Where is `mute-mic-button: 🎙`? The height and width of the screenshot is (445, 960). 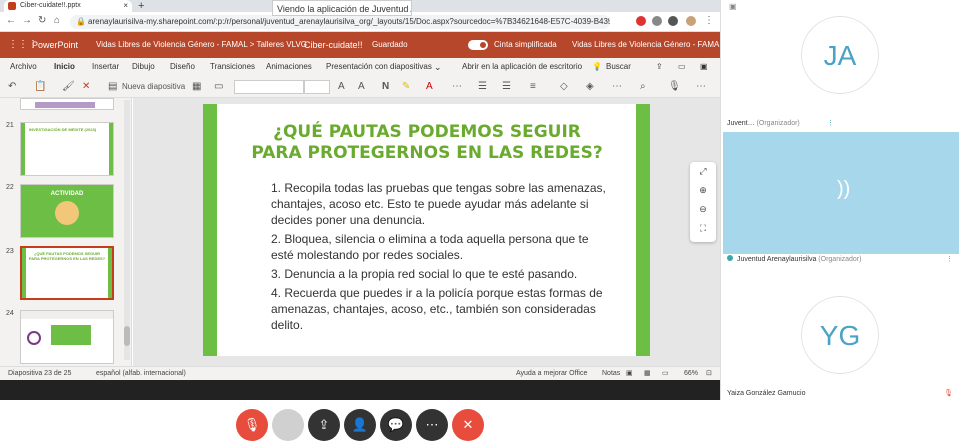 mute-mic-button: 🎙 is located at coordinates (252, 425).